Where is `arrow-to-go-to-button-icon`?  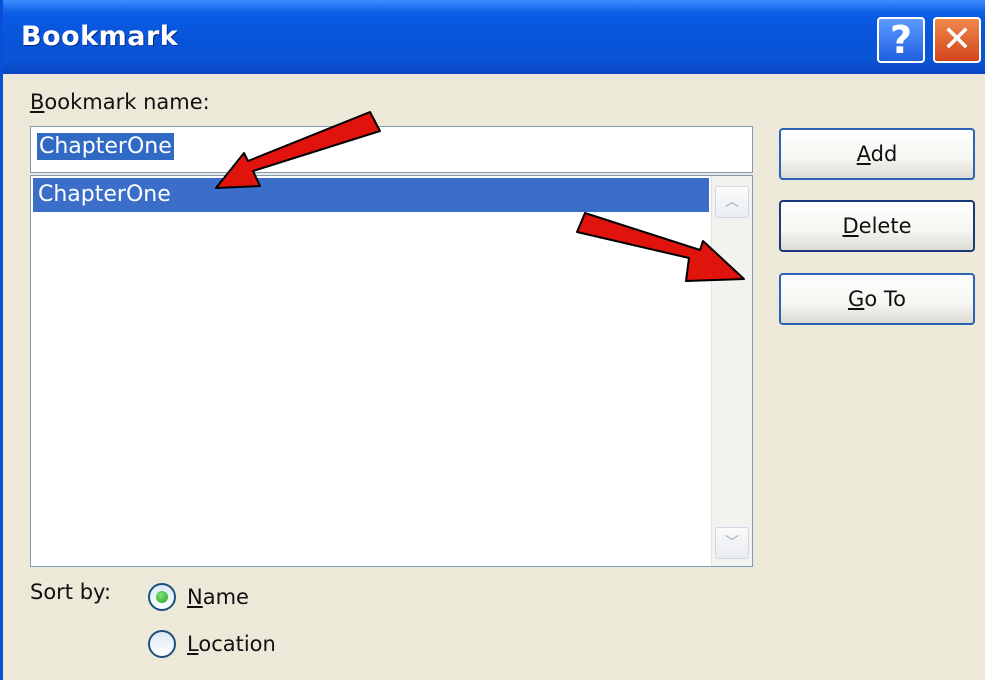
arrow-to-go-to-button-icon is located at coordinates (660, 247).